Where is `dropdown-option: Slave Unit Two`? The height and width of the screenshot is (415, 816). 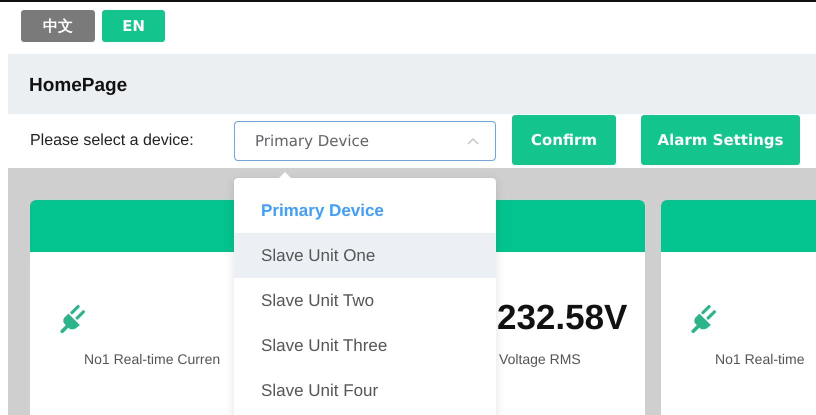 dropdown-option: Slave Unit Two is located at coordinates (365, 300).